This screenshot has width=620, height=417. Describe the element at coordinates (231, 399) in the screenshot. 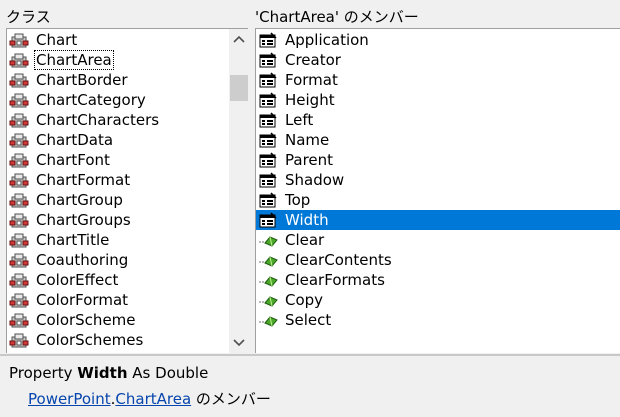

I see `member-of-text: のメンバー` at that location.